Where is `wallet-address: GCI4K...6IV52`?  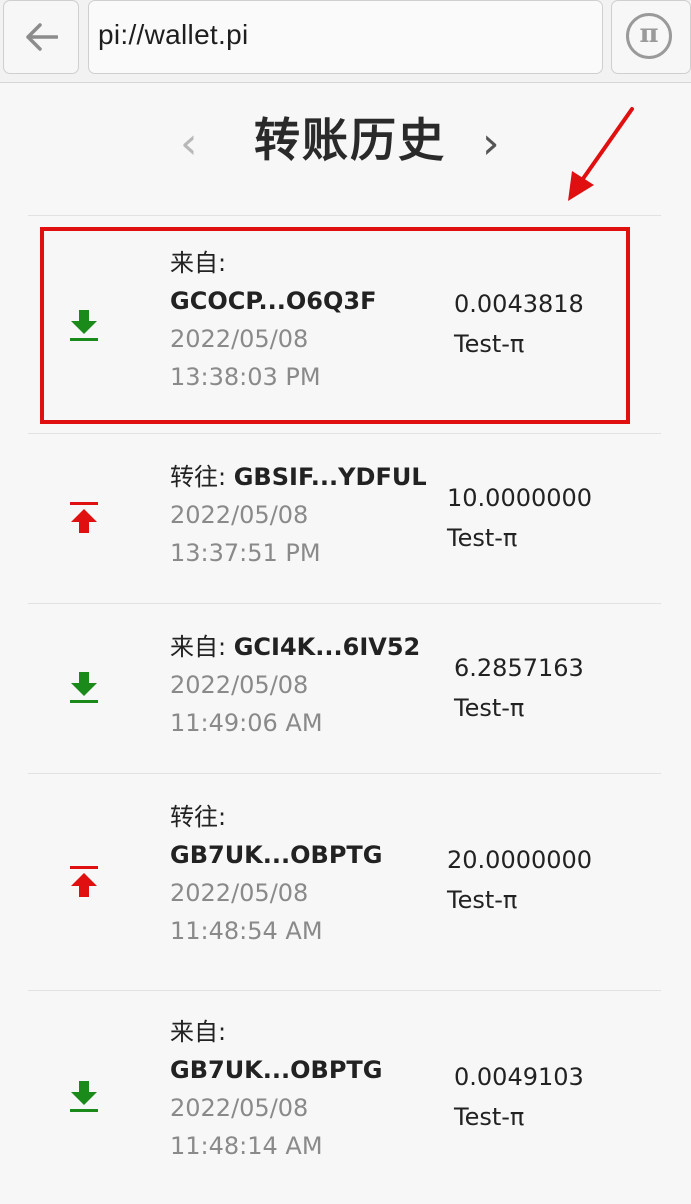
wallet-address: GCI4K...6IV52 is located at coordinates (327, 647).